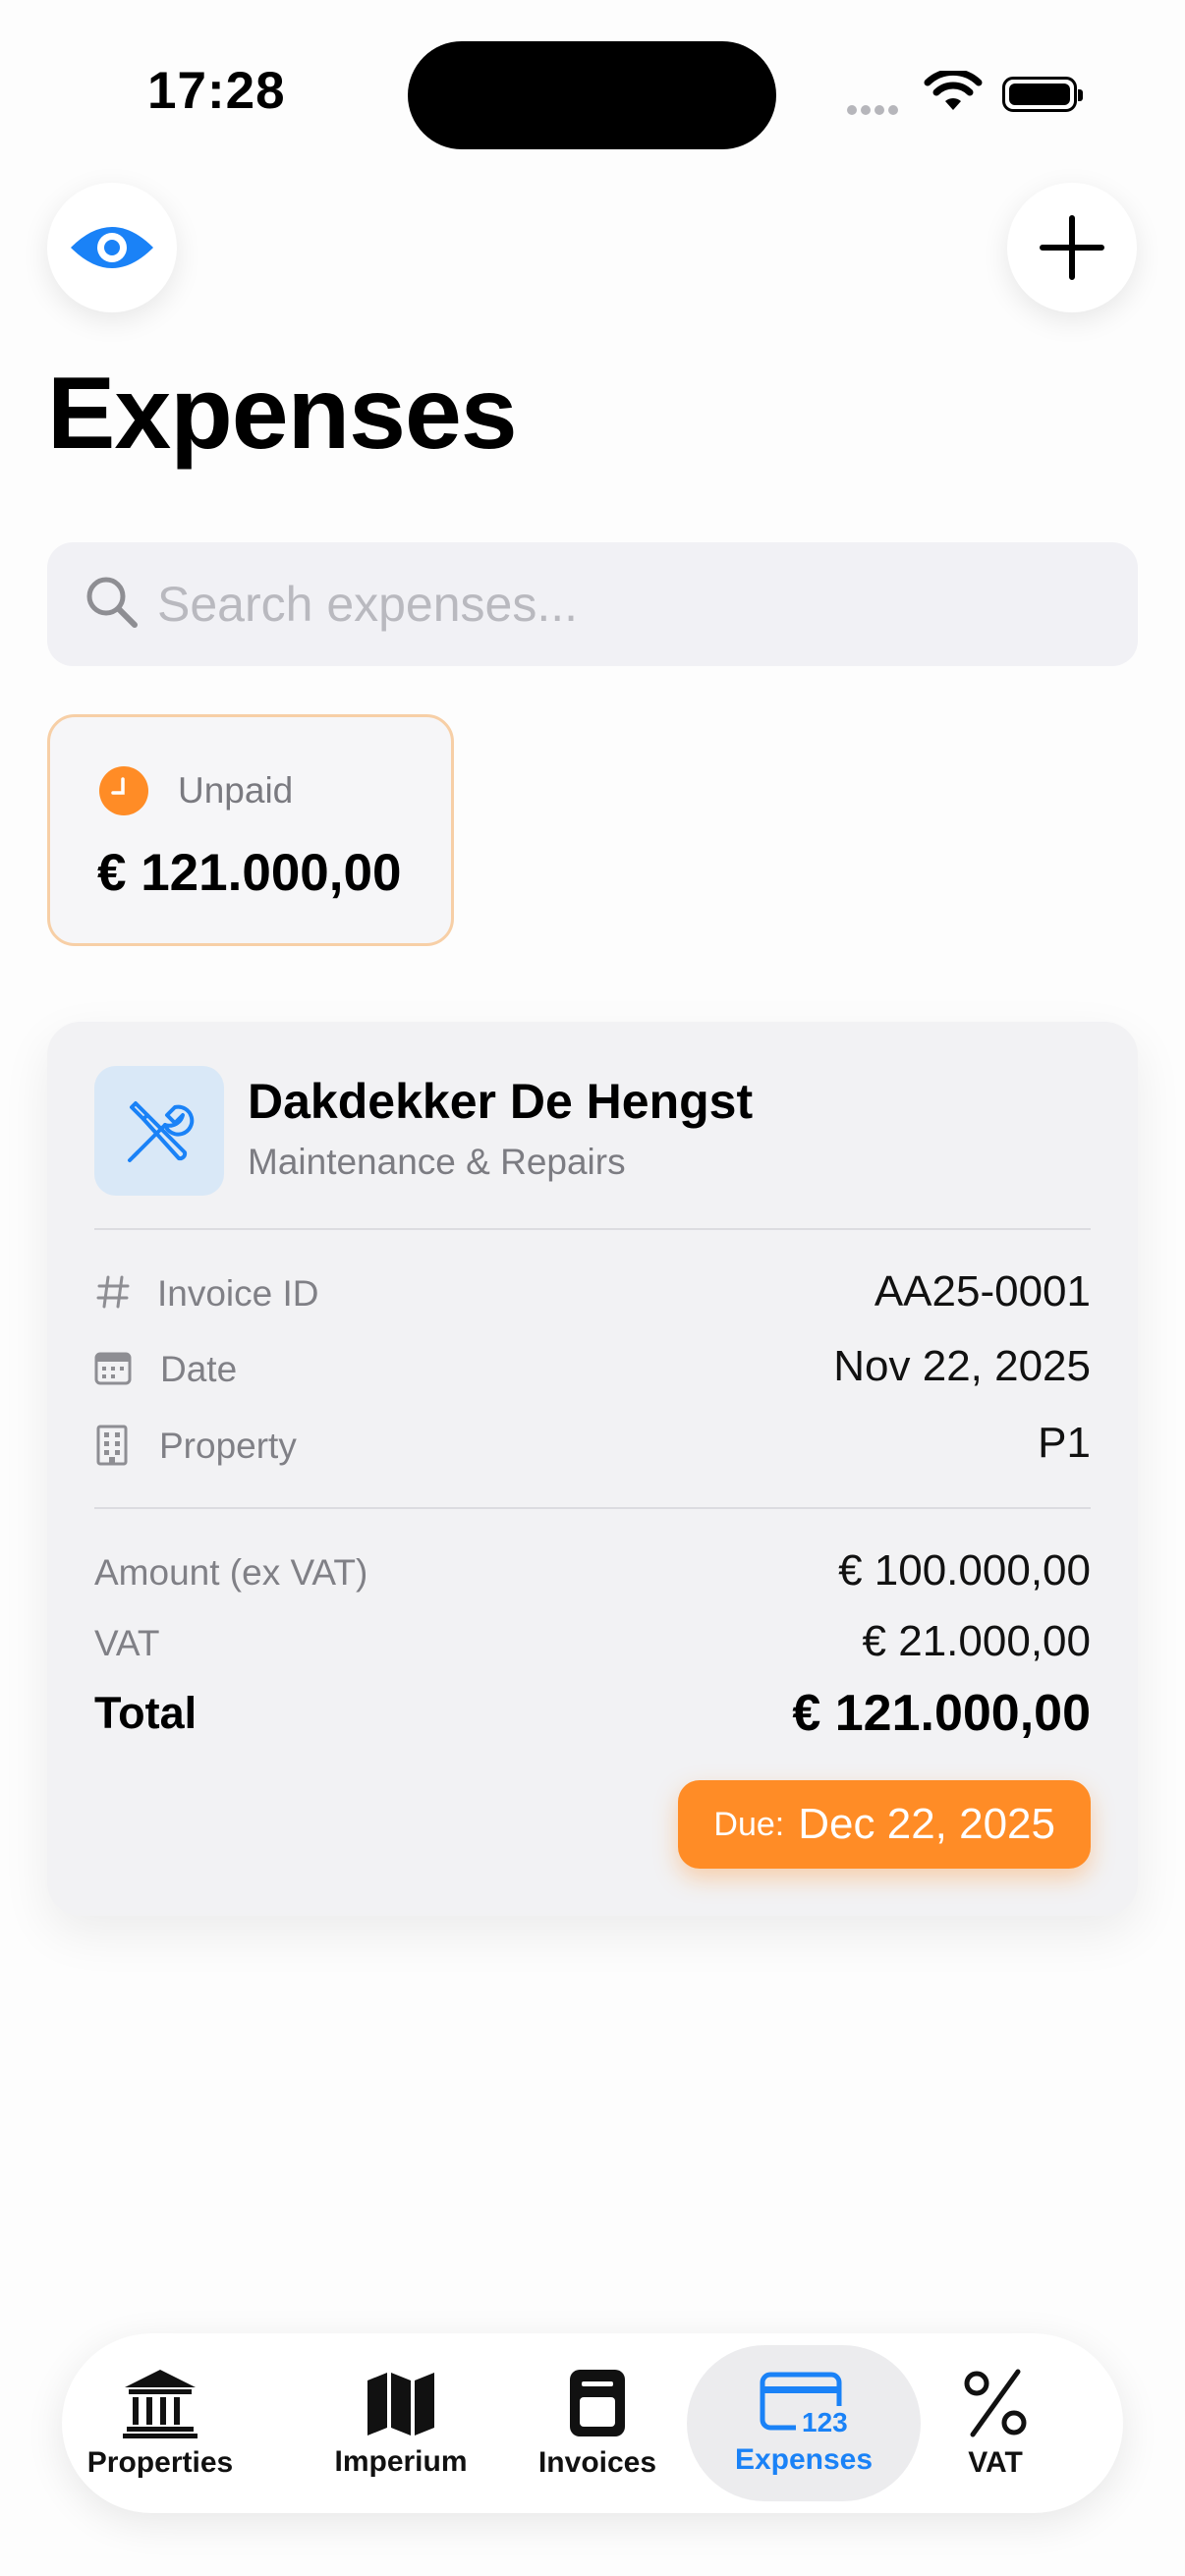 The width and height of the screenshot is (1185, 2576). I want to click on tab-vat: VAT, so click(996, 2423).